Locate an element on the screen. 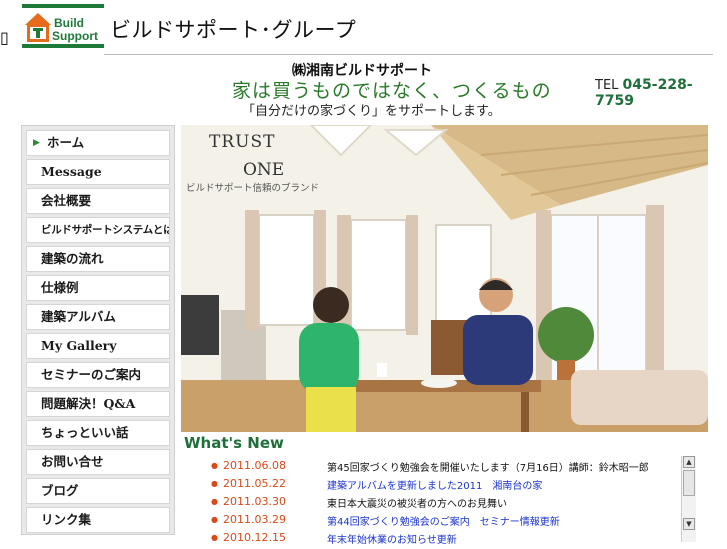 The image size is (727, 549). scroll-down-icon: ▼ is located at coordinates (689, 524).